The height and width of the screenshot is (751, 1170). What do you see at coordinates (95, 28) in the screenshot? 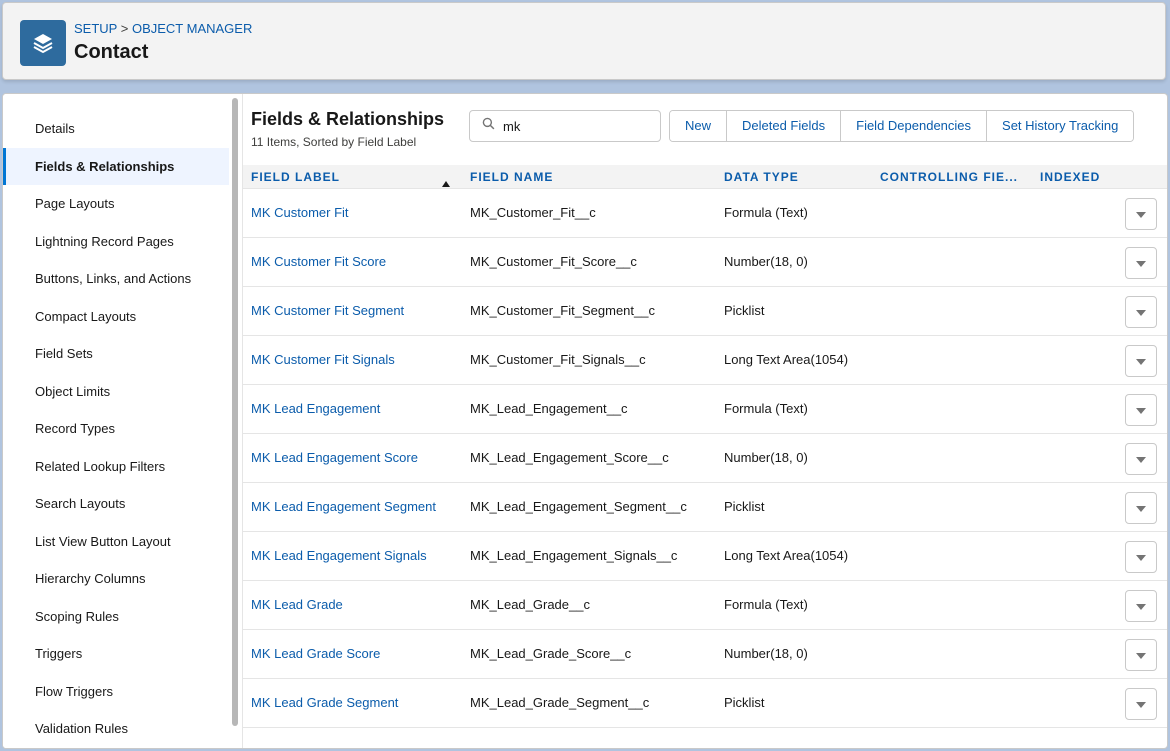
I see `breadcrumb-setup: SETUP` at bounding box center [95, 28].